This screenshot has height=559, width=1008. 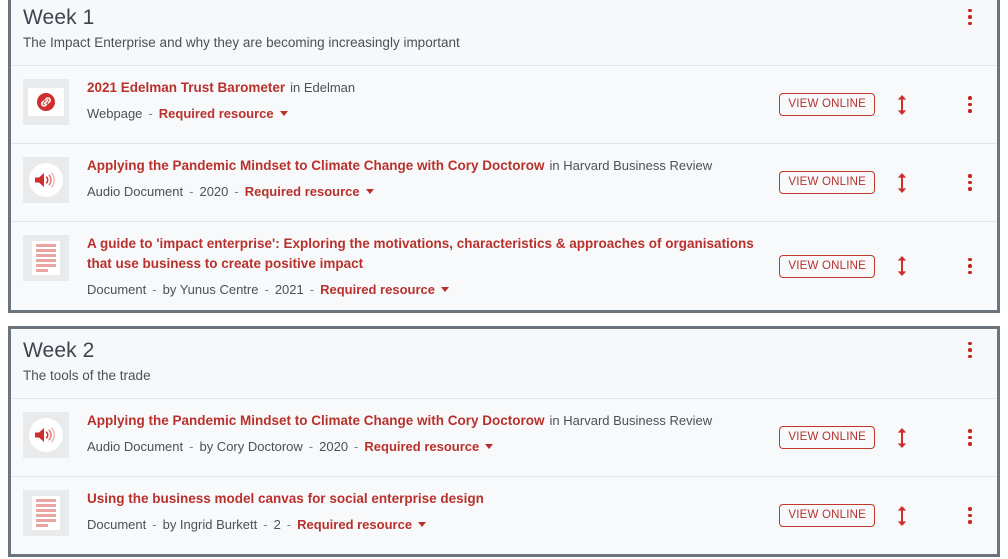 What do you see at coordinates (46, 180) in the screenshot?
I see `audio-icon` at bounding box center [46, 180].